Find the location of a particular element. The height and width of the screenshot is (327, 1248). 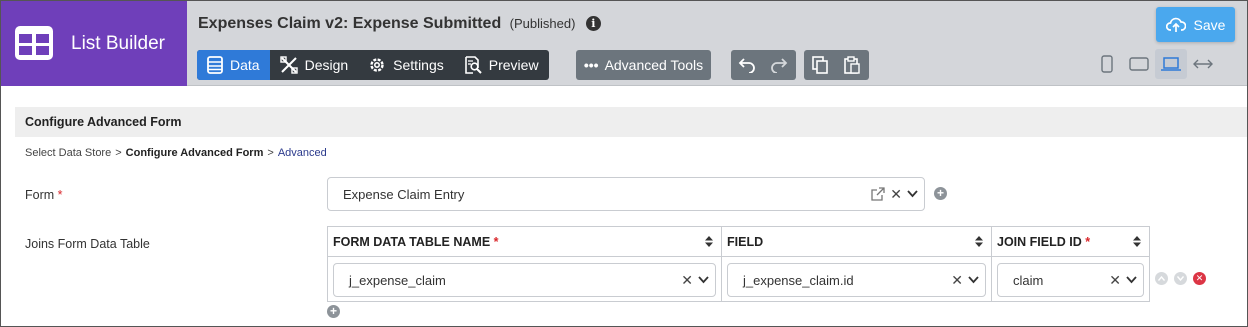

more-dots-icon: ••• is located at coordinates (591, 65).